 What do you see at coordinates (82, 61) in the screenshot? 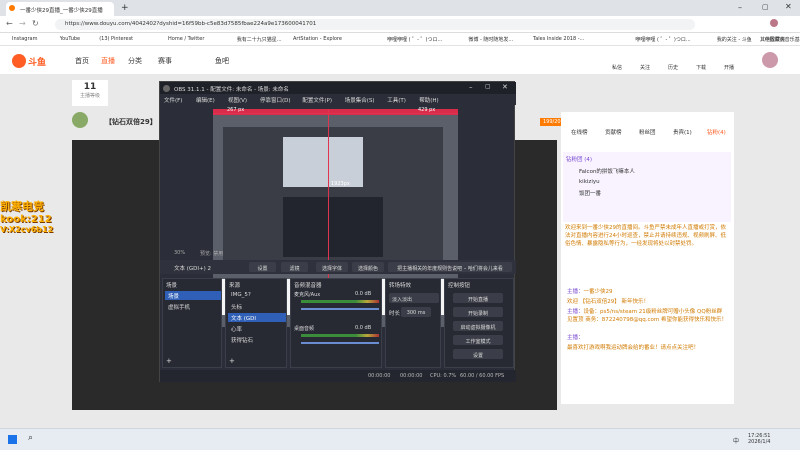
I see `nav-home: 首页` at bounding box center [82, 61].